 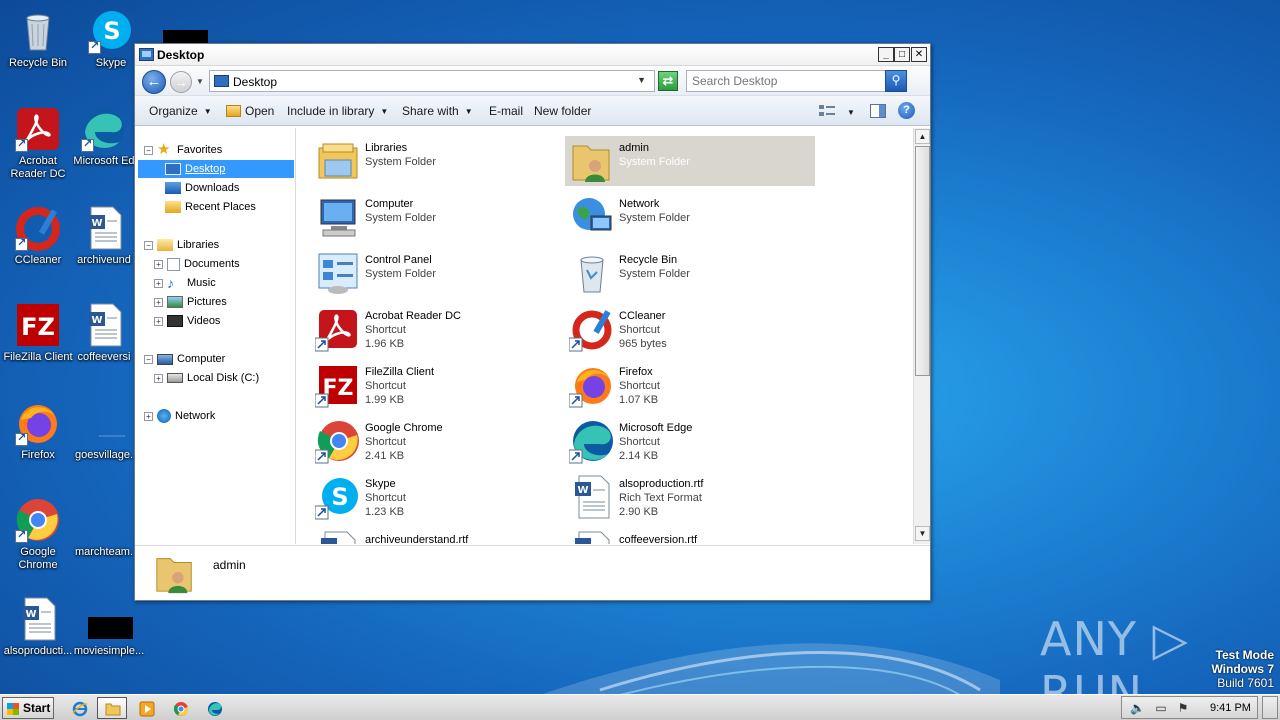 I want to click on address-dropdown-icon: ▼, so click(x=641, y=80).